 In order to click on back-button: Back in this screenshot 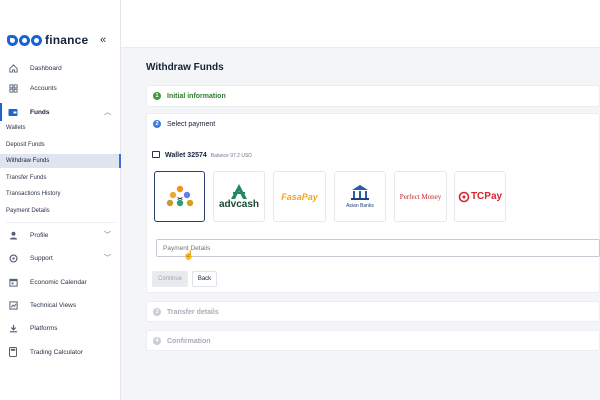, I will do `click(204, 279)`.